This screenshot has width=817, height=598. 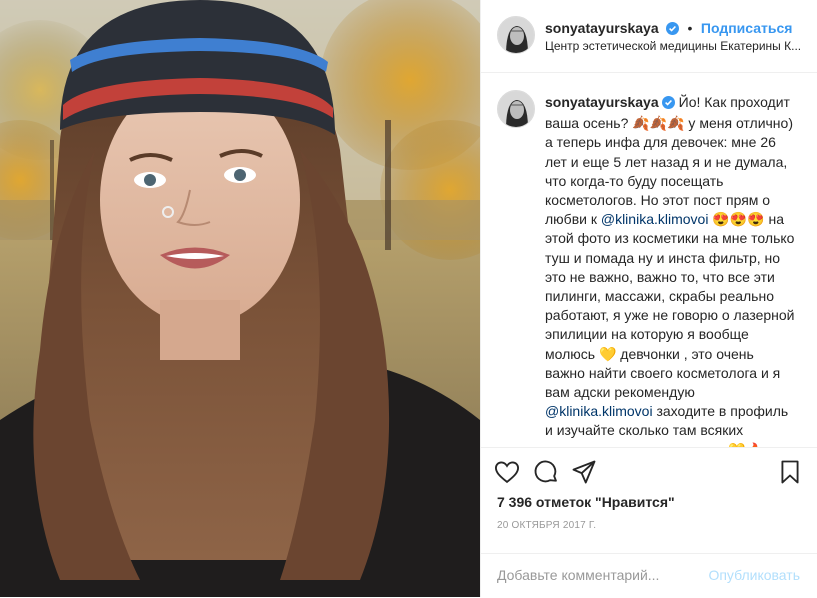 What do you see at coordinates (516, 109) in the screenshot?
I see `caption-avatar` at bounding box center [516, 109].